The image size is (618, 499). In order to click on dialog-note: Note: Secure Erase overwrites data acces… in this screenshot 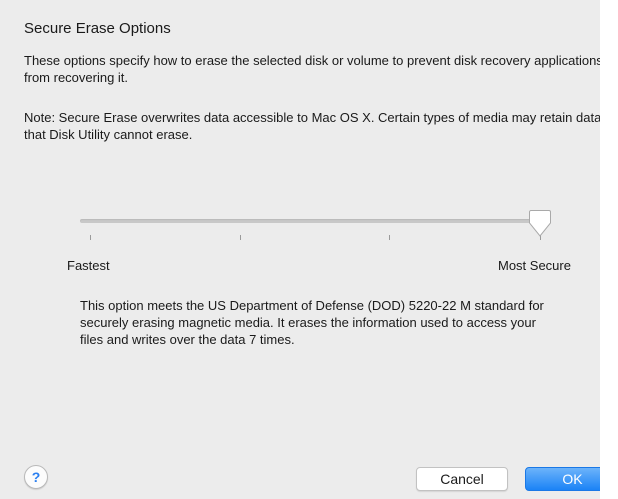, I will do `click(313, 126)`.